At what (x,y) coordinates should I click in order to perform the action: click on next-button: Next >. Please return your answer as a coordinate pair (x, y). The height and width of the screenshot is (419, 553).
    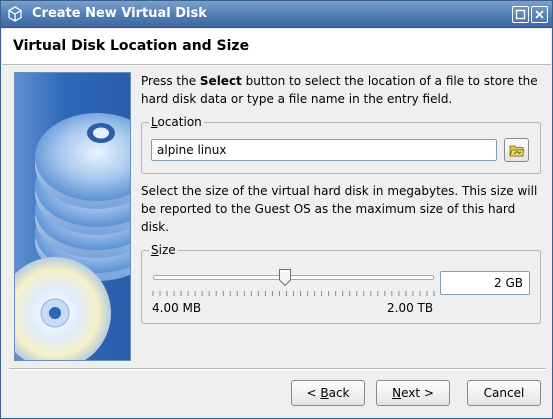
    Looking at the image, I should click on (413, 393).